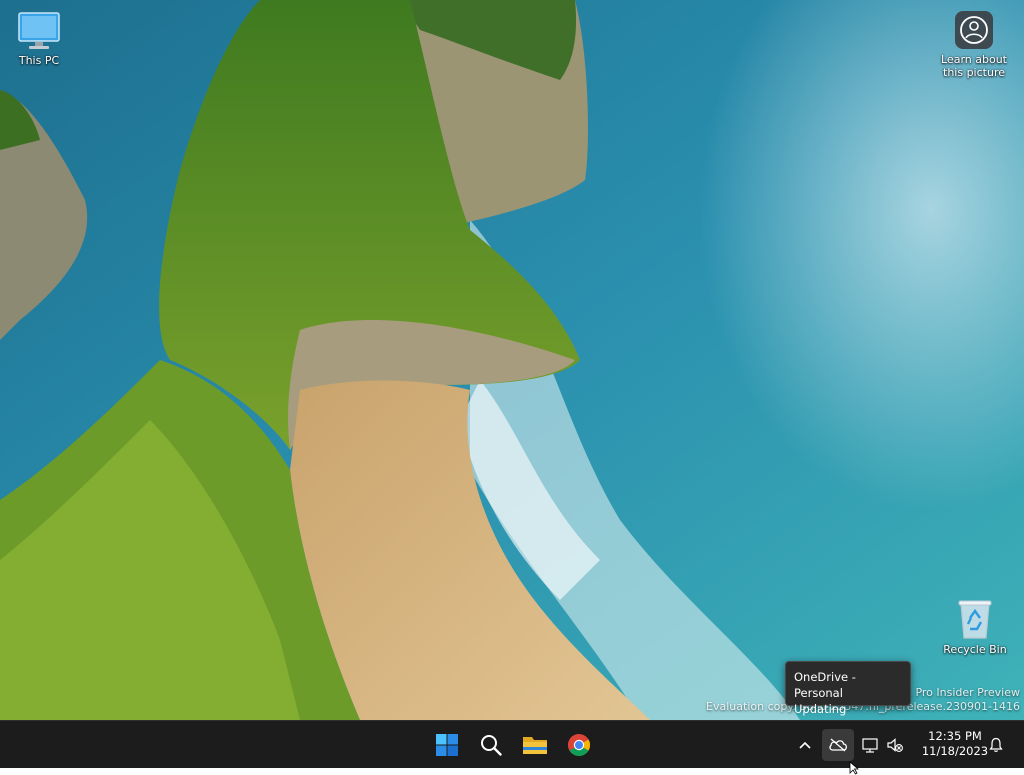 This screenshot has height=775, width=1024. Describe the element at coordinates (825, 685) in the screenshot. I see `tooltip-title: OneDrive - Personal` at that location.